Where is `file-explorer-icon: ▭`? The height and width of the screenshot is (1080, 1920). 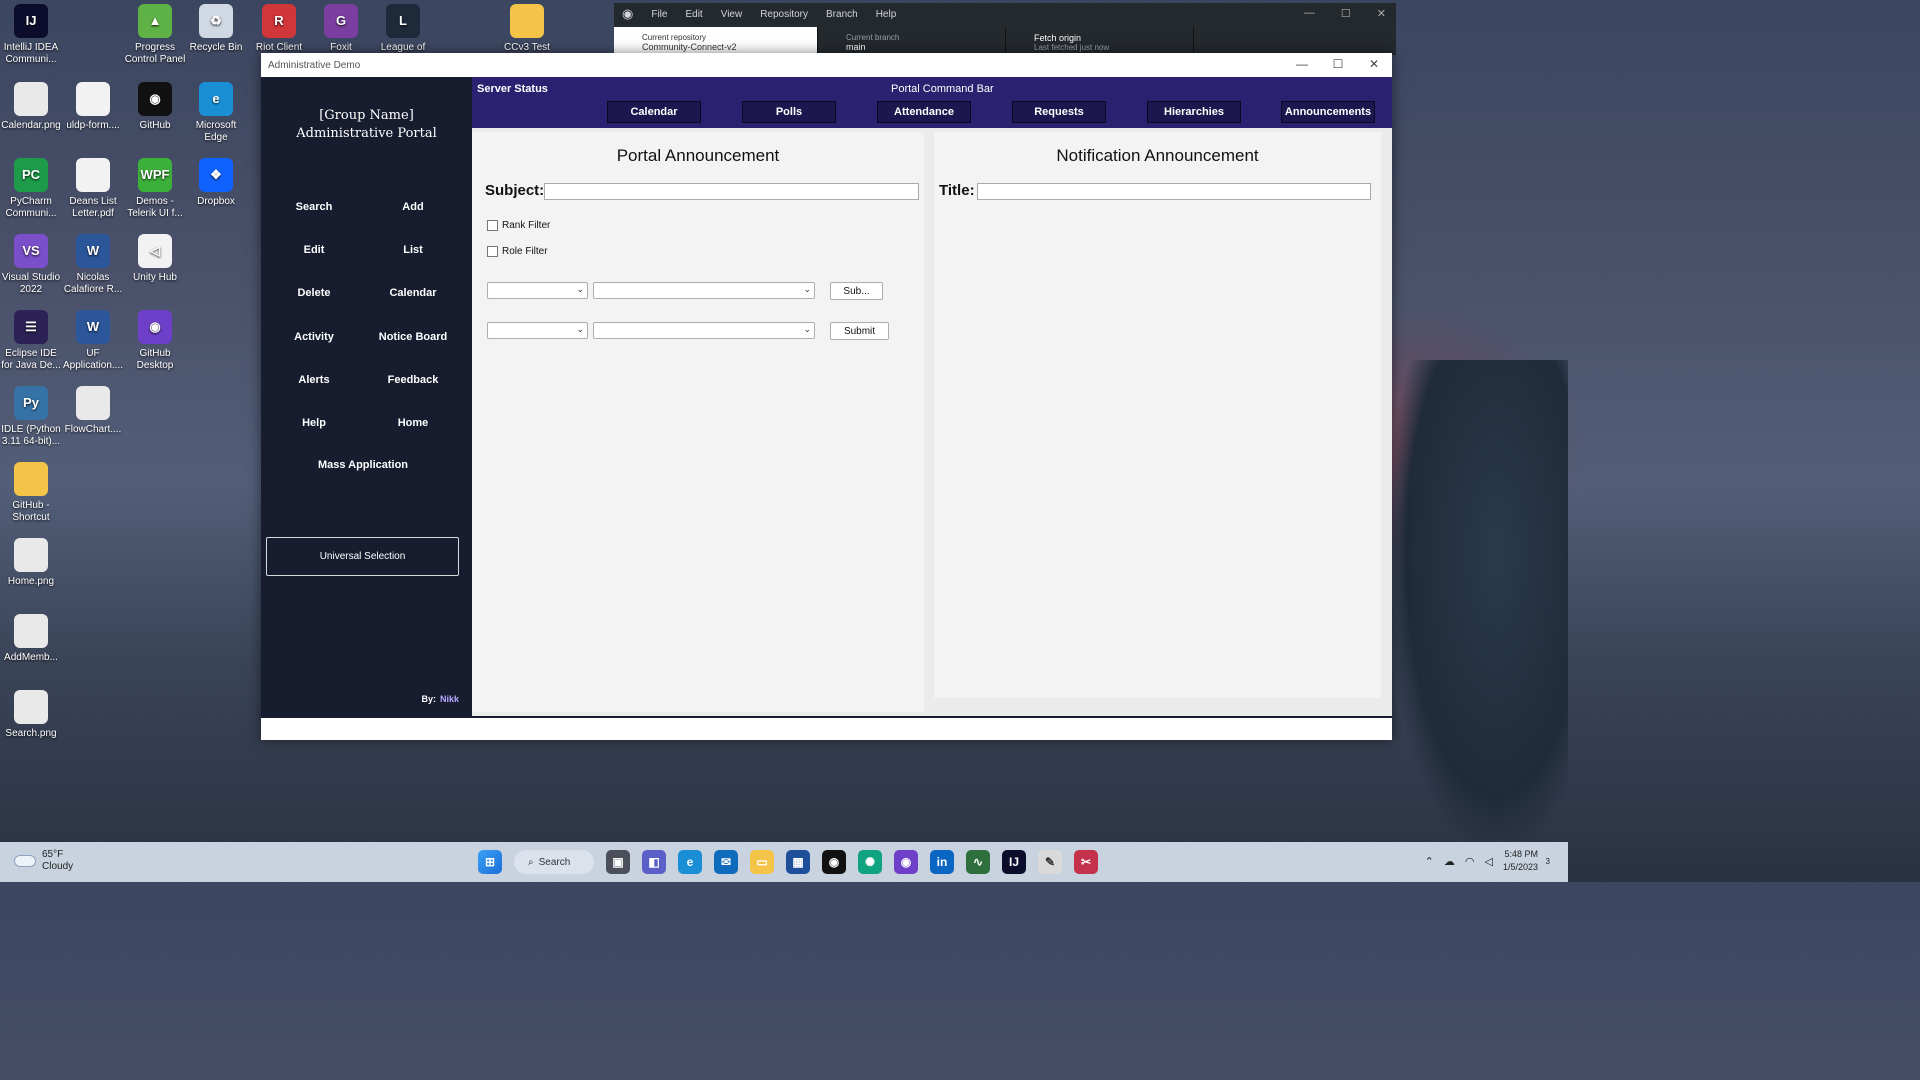 file-explorer-icon: ▭ is located at coordinates (762, 862).